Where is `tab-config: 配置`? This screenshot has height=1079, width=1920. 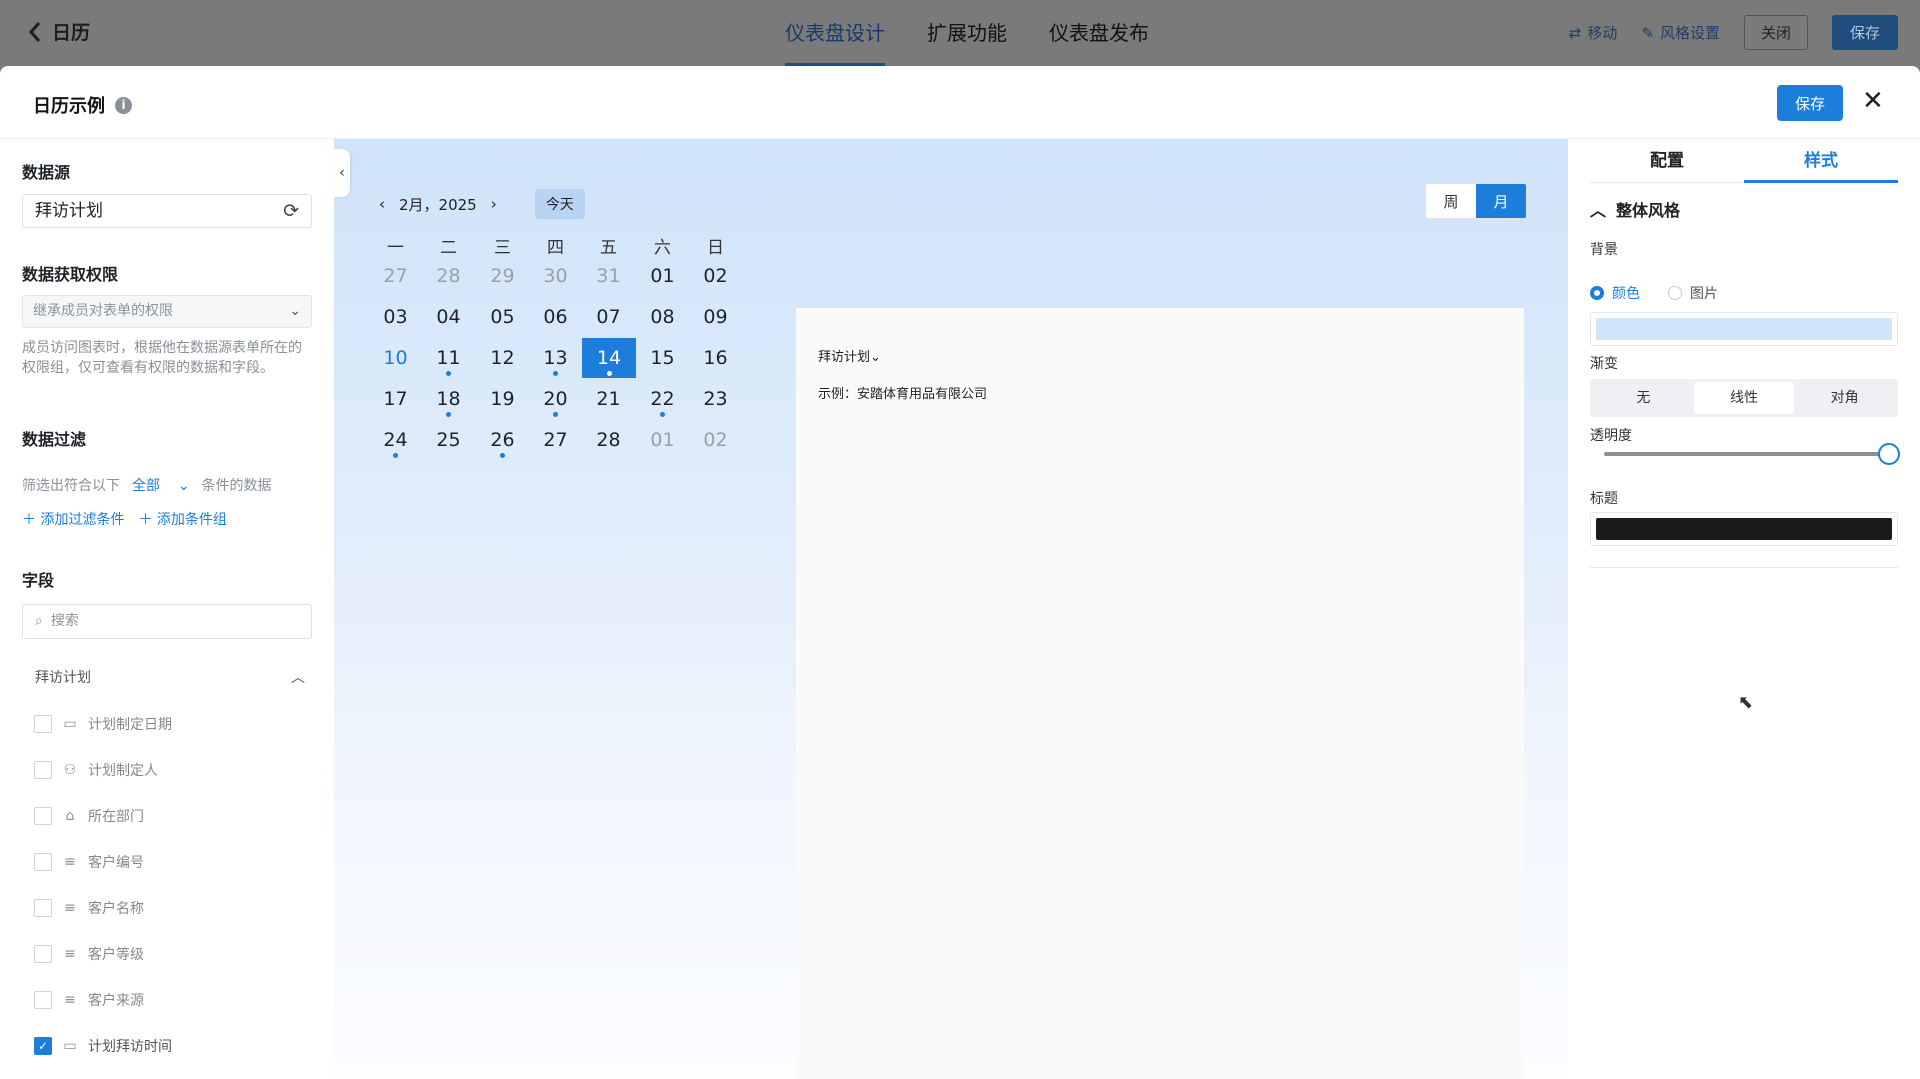
tab-config: 配置 is located at coordinates (1667, 160).